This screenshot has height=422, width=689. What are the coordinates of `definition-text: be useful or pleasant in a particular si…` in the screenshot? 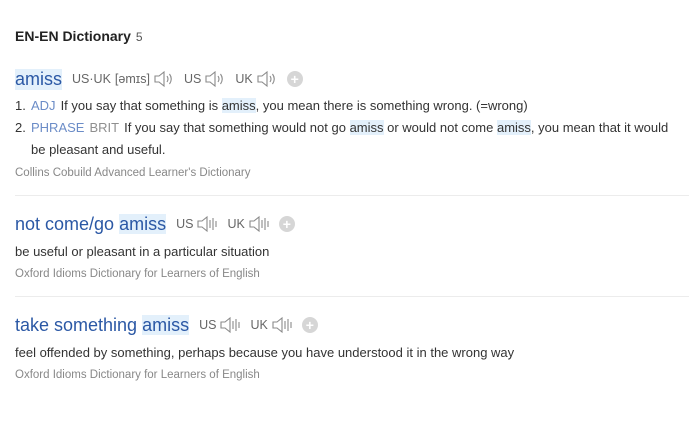 It's located at (142, 251).